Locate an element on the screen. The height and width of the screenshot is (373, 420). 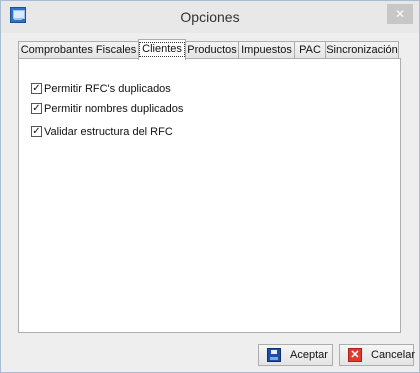
tab-clientes: Clientes is located at coordinates (162, 49).